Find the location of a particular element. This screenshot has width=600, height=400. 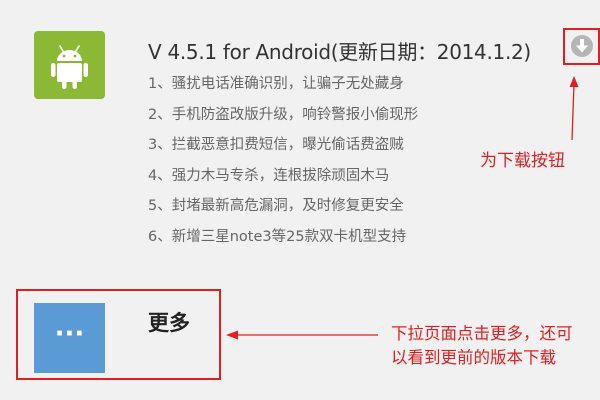

more-icon: ··· is located at coordinates (69, 338).